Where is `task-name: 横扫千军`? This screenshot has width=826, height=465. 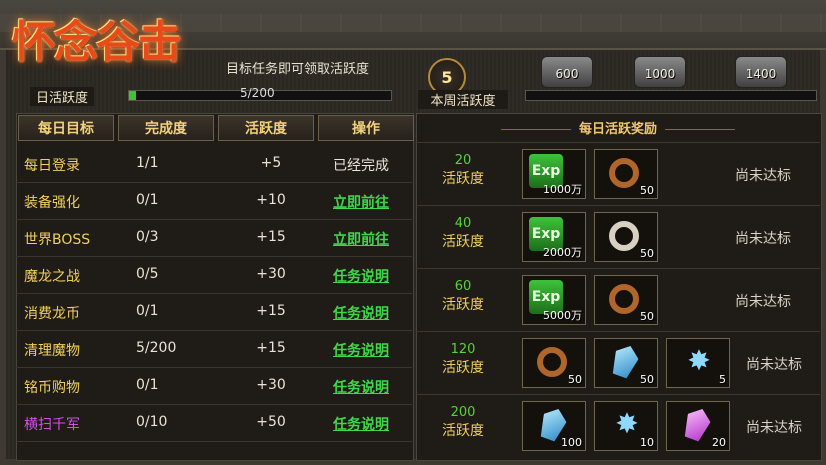 task-name: 横扫千军 is located at coordinates (52, 425).